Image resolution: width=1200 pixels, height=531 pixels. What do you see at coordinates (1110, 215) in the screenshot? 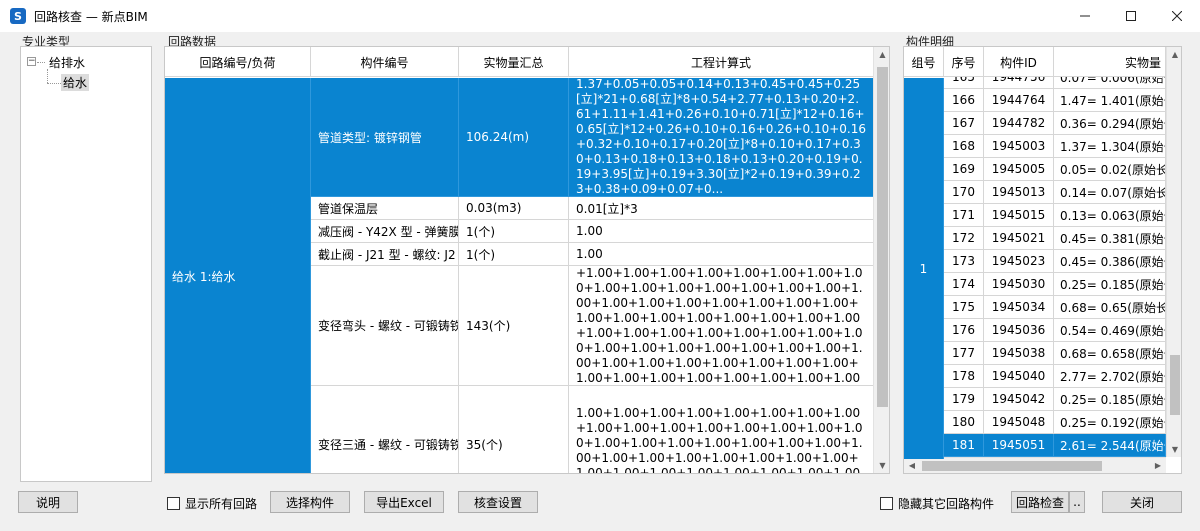
I see `amount-cell: 0.13= 0.063(原始长` at bounding box center [1110, 215].